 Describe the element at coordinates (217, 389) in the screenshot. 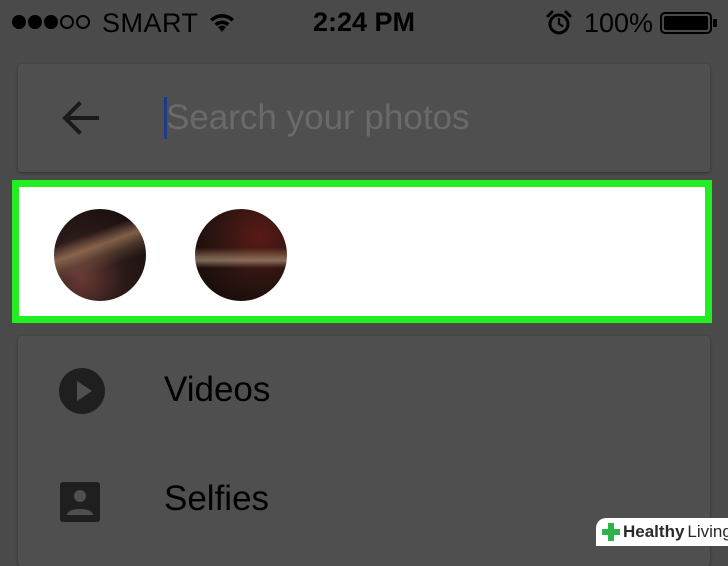

I see `category-label: Videos` at that location.